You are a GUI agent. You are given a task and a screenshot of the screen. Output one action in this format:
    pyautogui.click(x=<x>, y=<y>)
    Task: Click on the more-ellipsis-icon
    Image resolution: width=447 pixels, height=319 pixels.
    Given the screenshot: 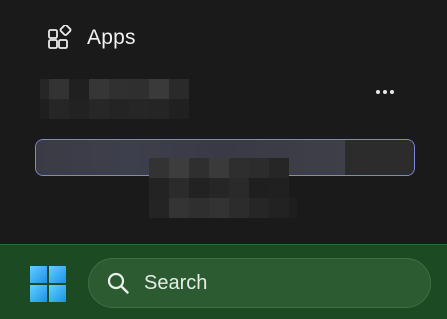 What is the action you would take?
    pyautogui.click(x=378, y=92)
    